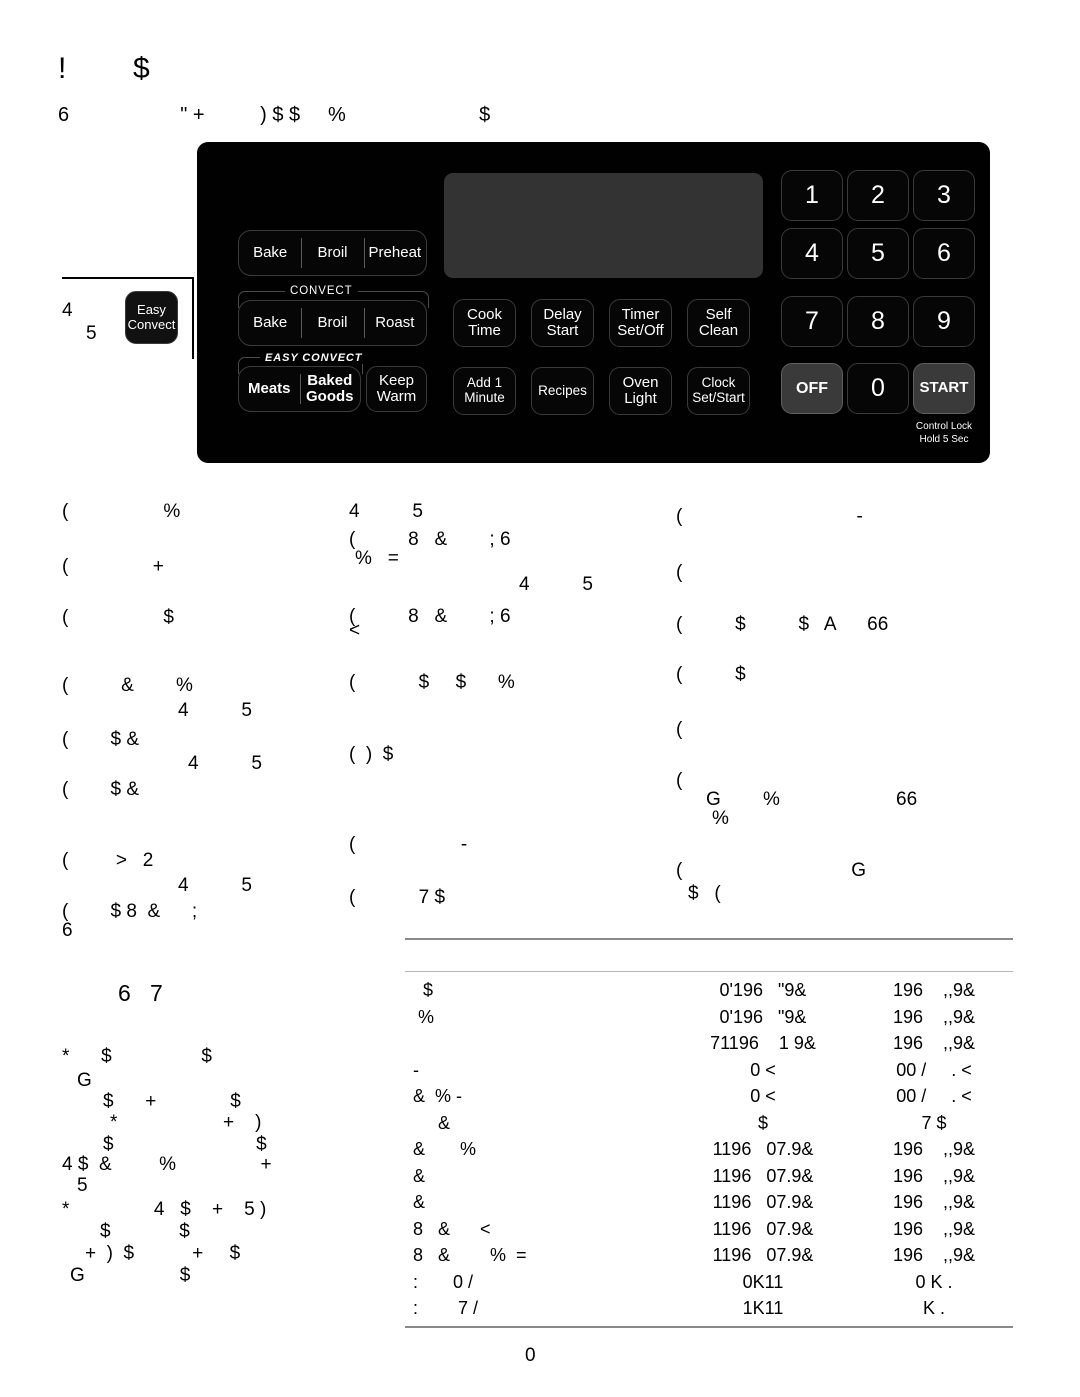 The height and width of the screenshot is (1397, 1080). What do you see at coordinates (812, 195) in the screenshot?
I see `keypad-1: 1` at bounding box center [812, 195].